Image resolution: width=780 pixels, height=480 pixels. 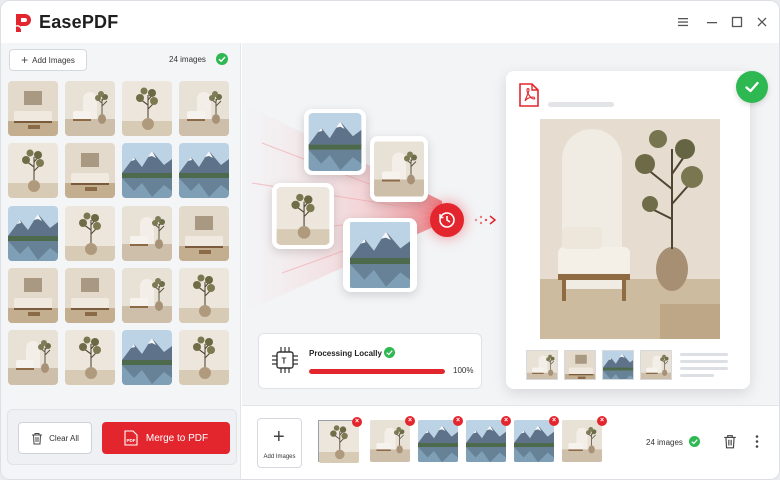 What do you see at coordinates (303, 216) in the screenshot?
I see `floating-image-tree` at bounding box center [303, 216].